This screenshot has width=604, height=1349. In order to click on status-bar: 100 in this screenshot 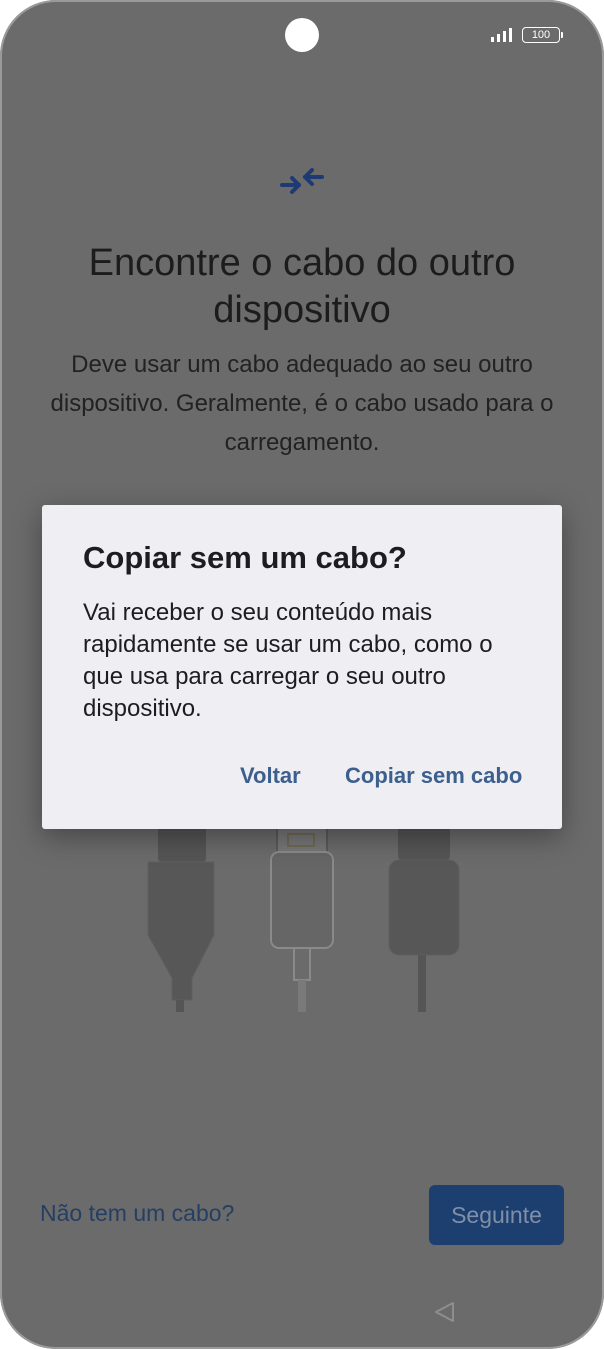, I will do `click(527, 35)`.